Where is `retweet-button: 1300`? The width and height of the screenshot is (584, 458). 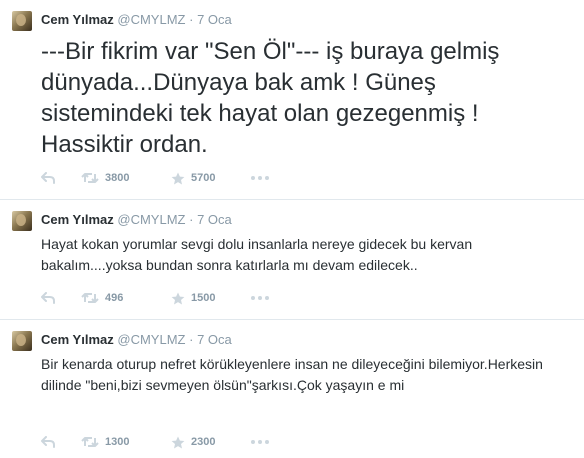 retweet-button: 1300 is located at coordinates (126, 442).